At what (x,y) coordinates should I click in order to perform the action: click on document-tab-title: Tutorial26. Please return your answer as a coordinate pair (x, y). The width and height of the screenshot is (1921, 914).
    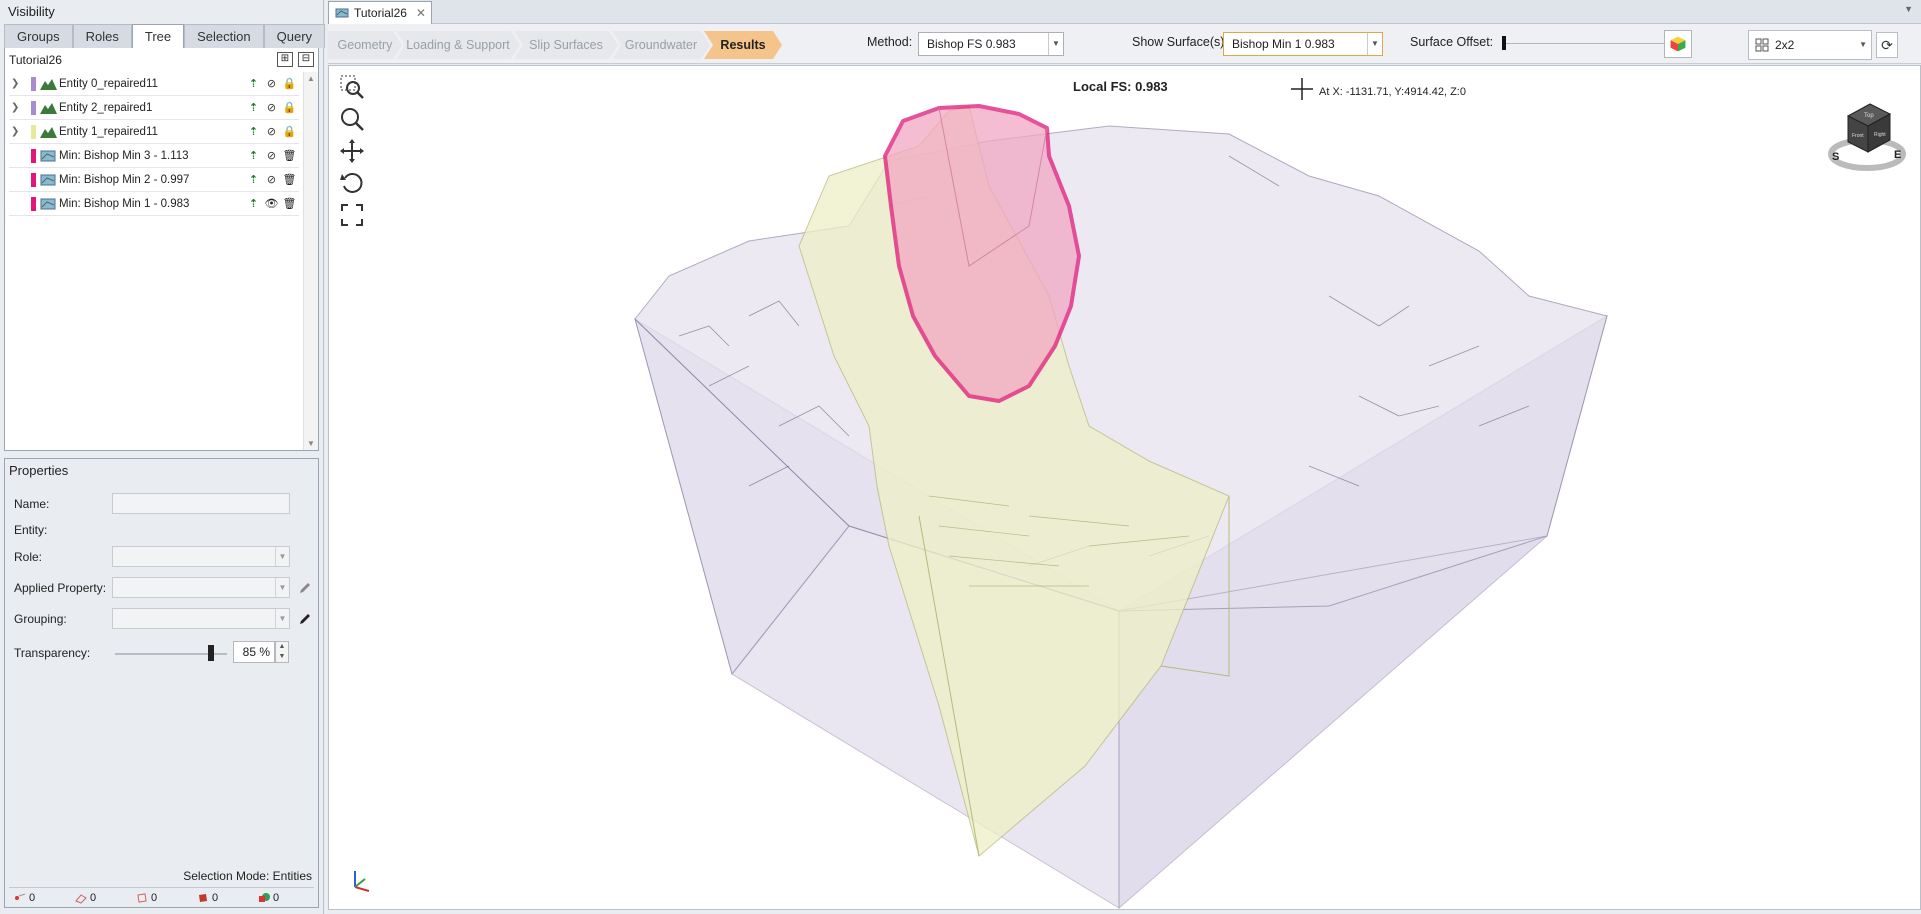
    Looking at the image, I should click on (380, 13).